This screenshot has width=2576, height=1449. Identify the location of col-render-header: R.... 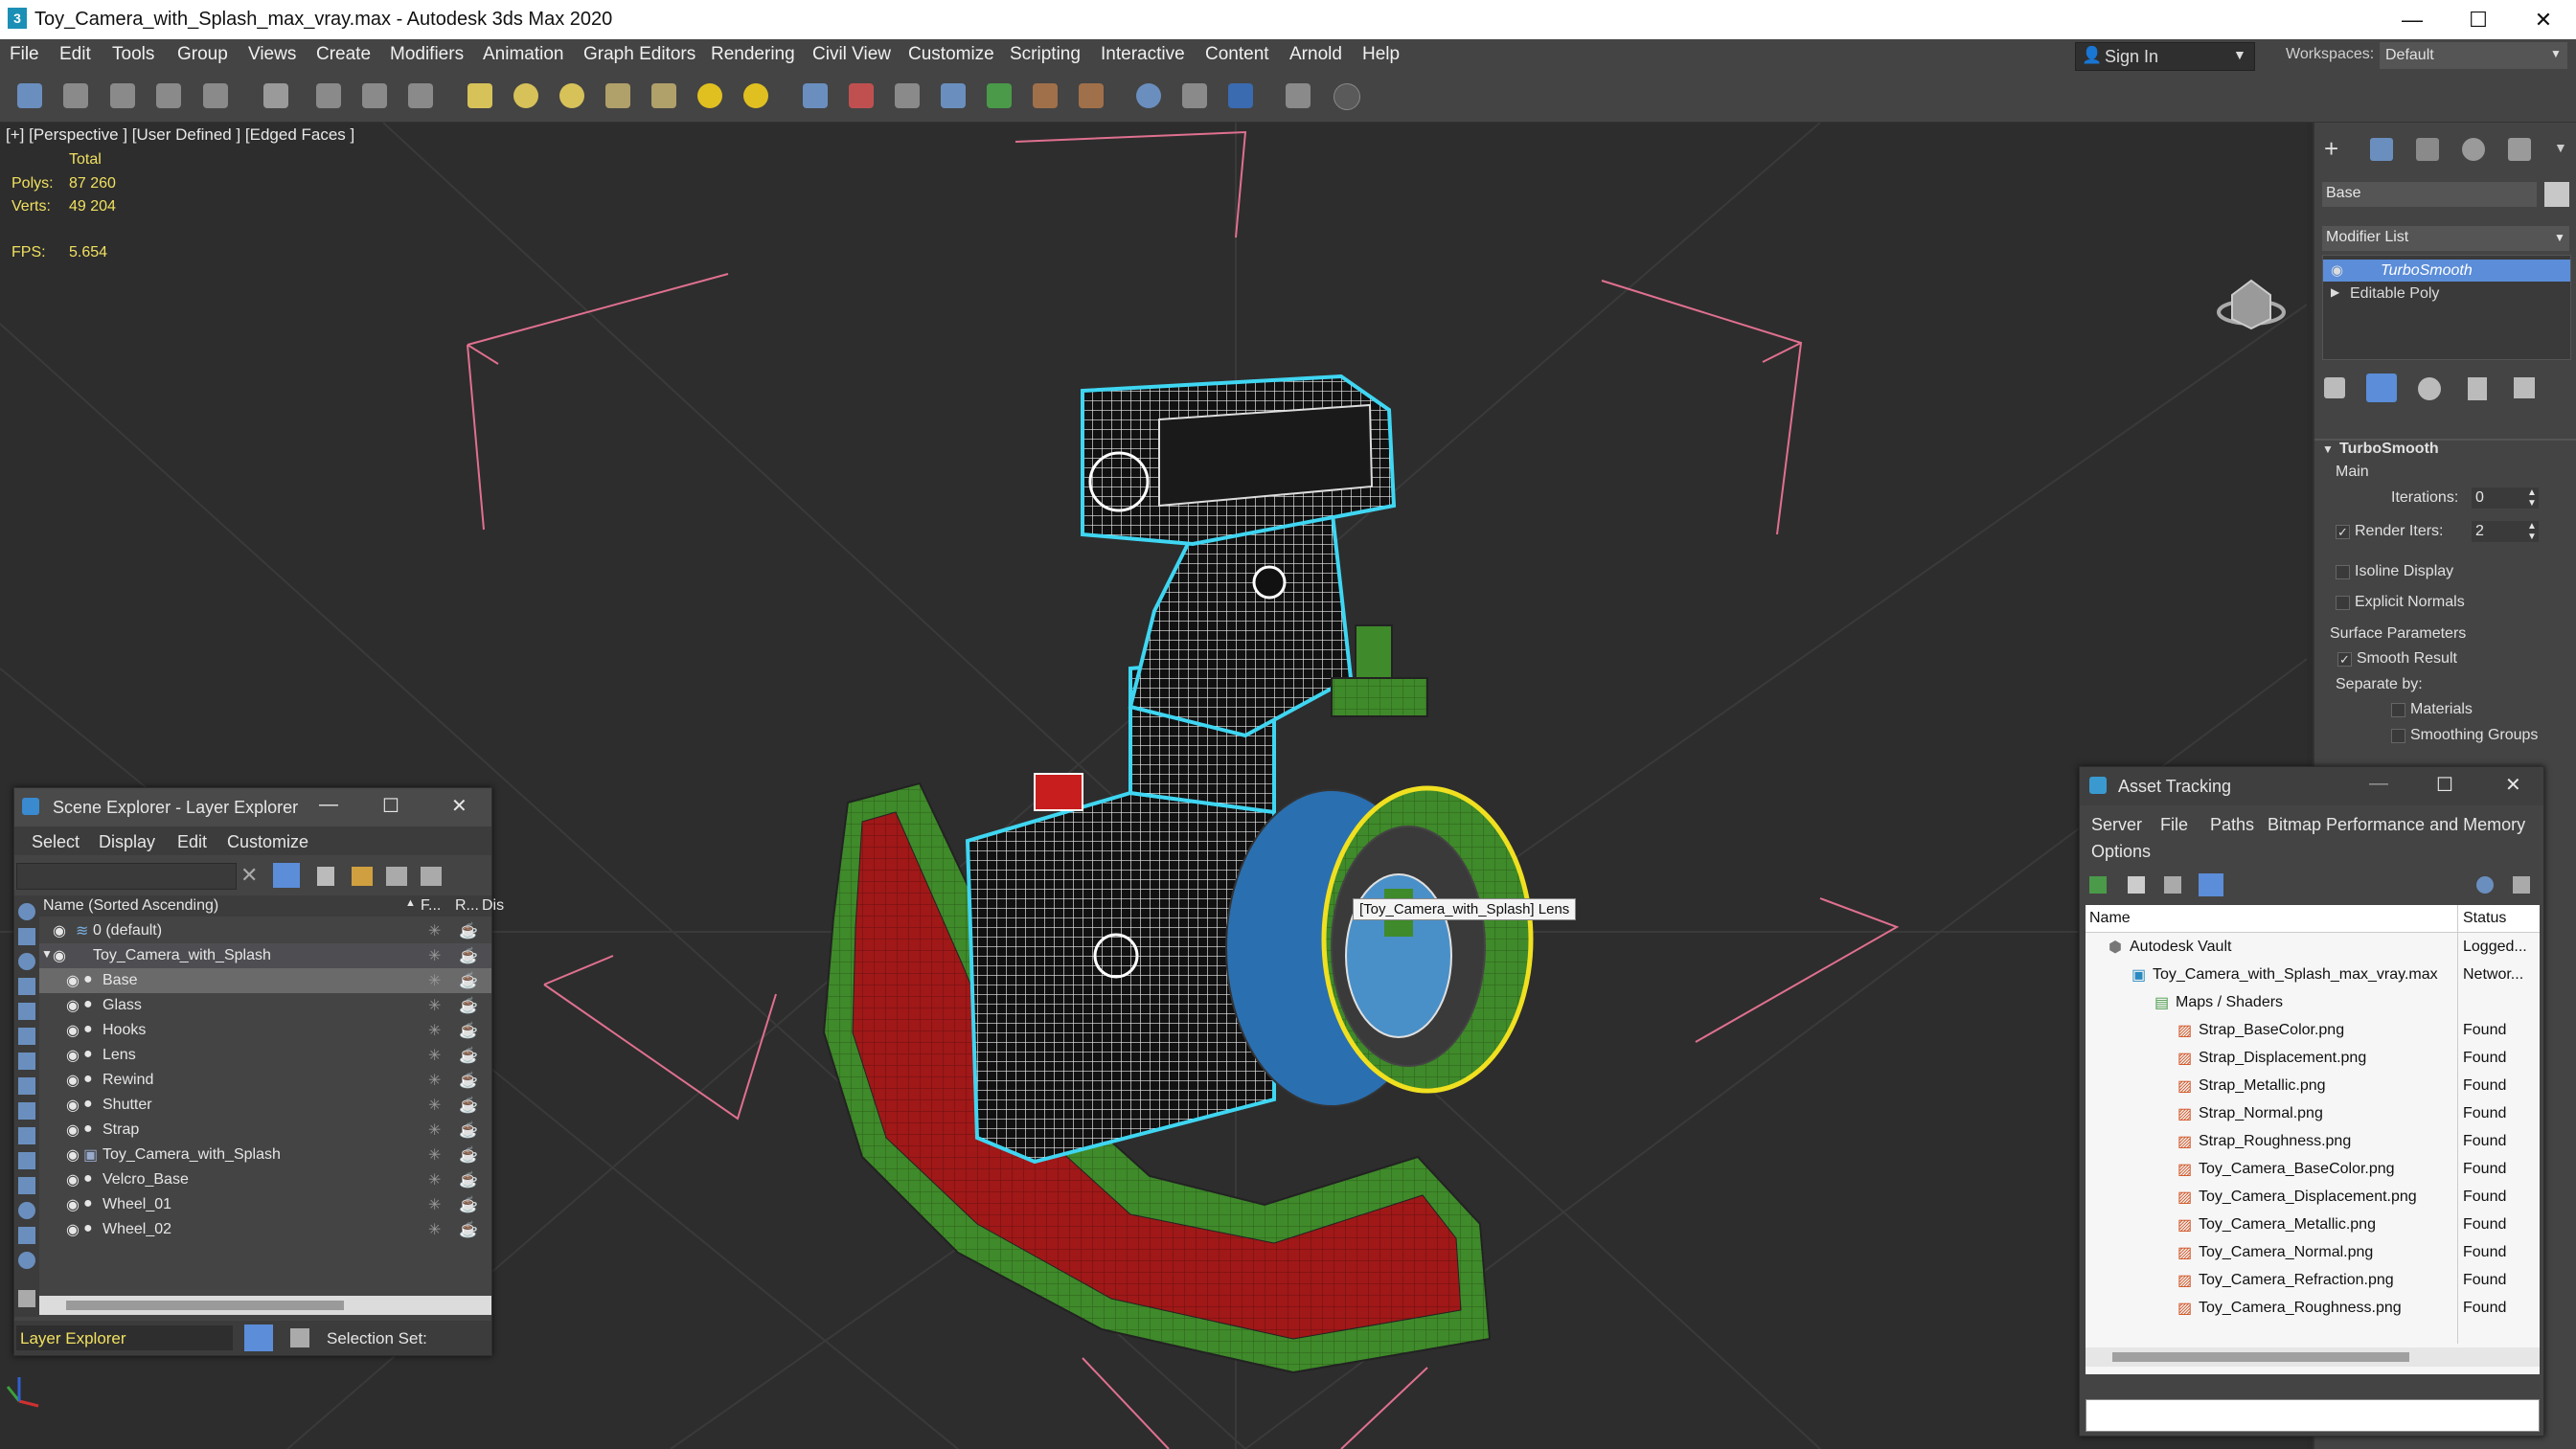
(467, 906).